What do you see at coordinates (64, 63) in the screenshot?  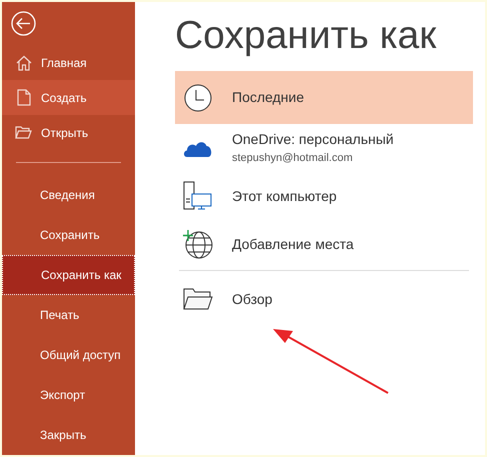 I see `sidebar-label: Главная` at bounding box center [64, 63].